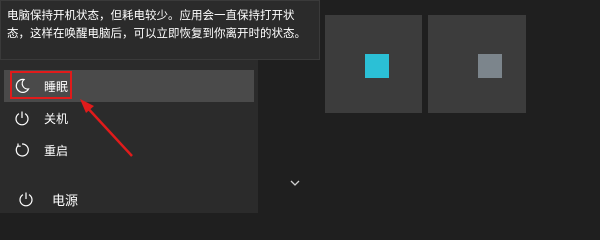 Image resolution: width=600 pixels, height=240 pixels. Describe the element at coordinates (65, 201) in the screenshot. I see `power-button-label: 电源` at that location.